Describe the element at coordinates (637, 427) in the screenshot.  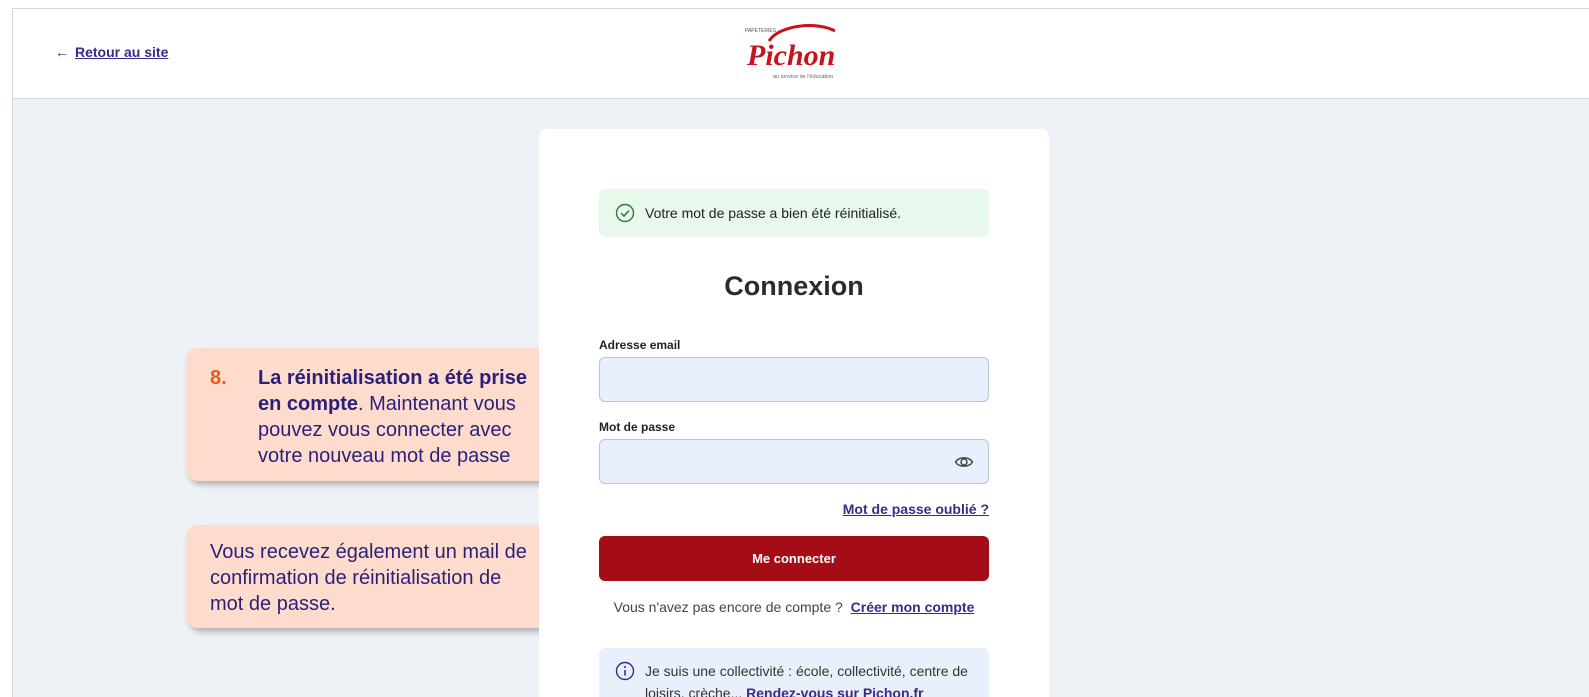
I see `password-label: Mot de passe` at that location.